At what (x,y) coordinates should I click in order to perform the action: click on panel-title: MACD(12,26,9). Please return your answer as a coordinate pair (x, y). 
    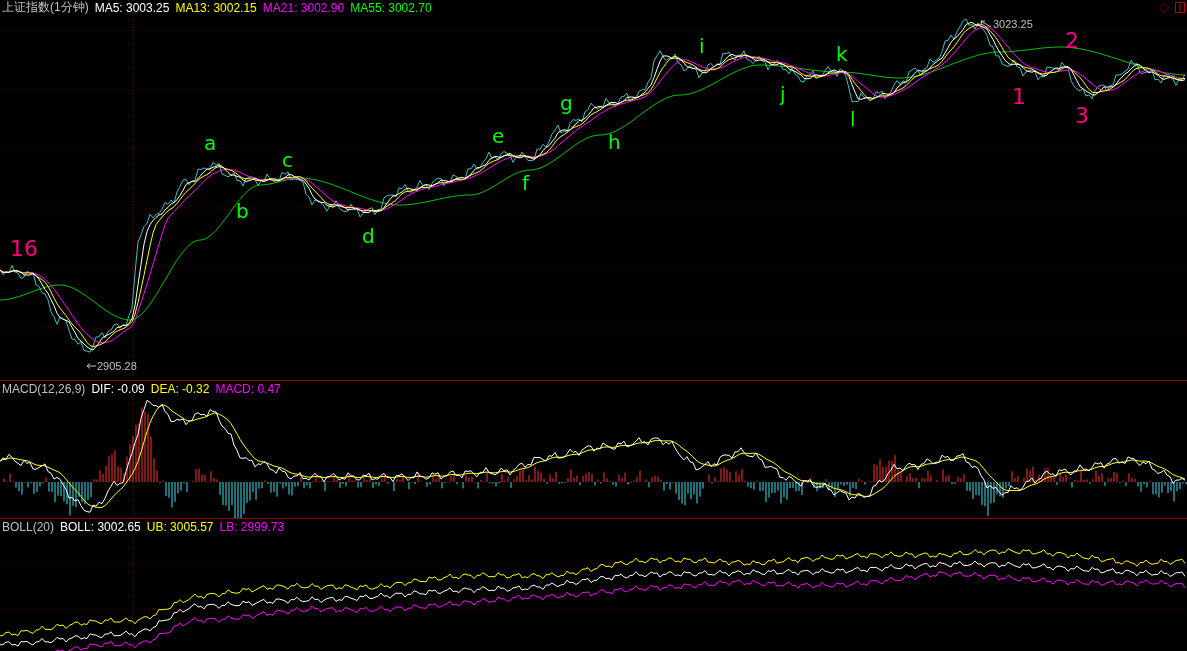
    Looking at the image, I should click on (44, 388).